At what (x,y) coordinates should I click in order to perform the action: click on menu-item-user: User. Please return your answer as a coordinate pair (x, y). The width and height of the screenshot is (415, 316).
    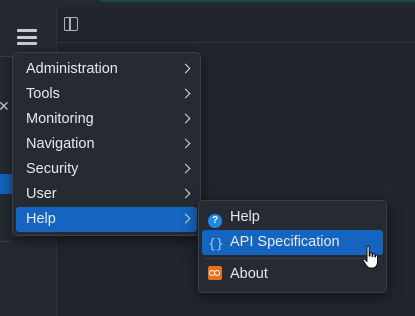
    Looking at the image, I should click on (106, 194).